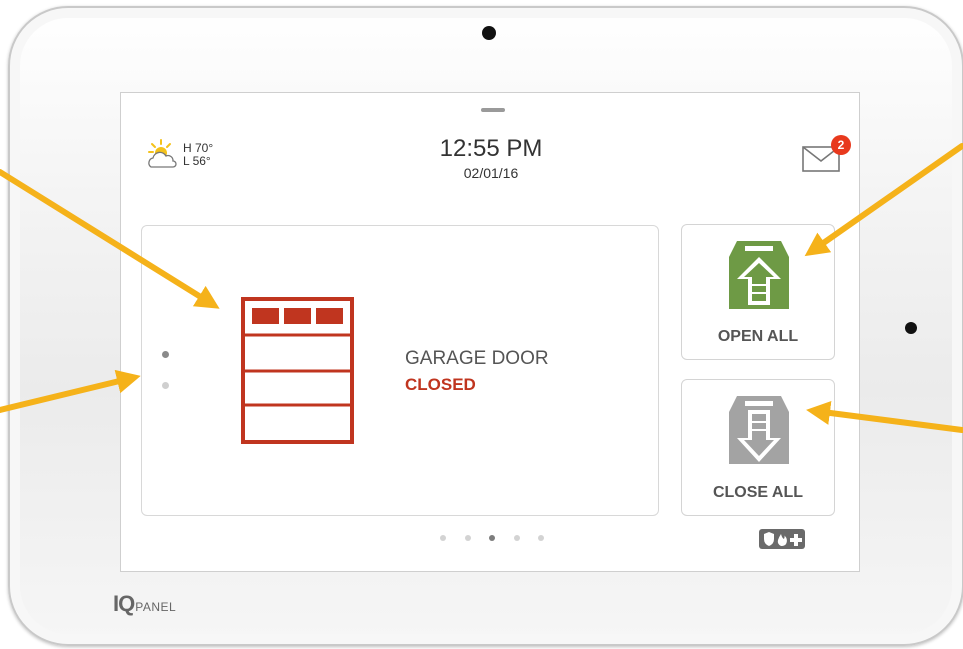 The height and width of the screenshot is (649, 963). I want to click on current-date: 02/01/16, so click(491, 173).